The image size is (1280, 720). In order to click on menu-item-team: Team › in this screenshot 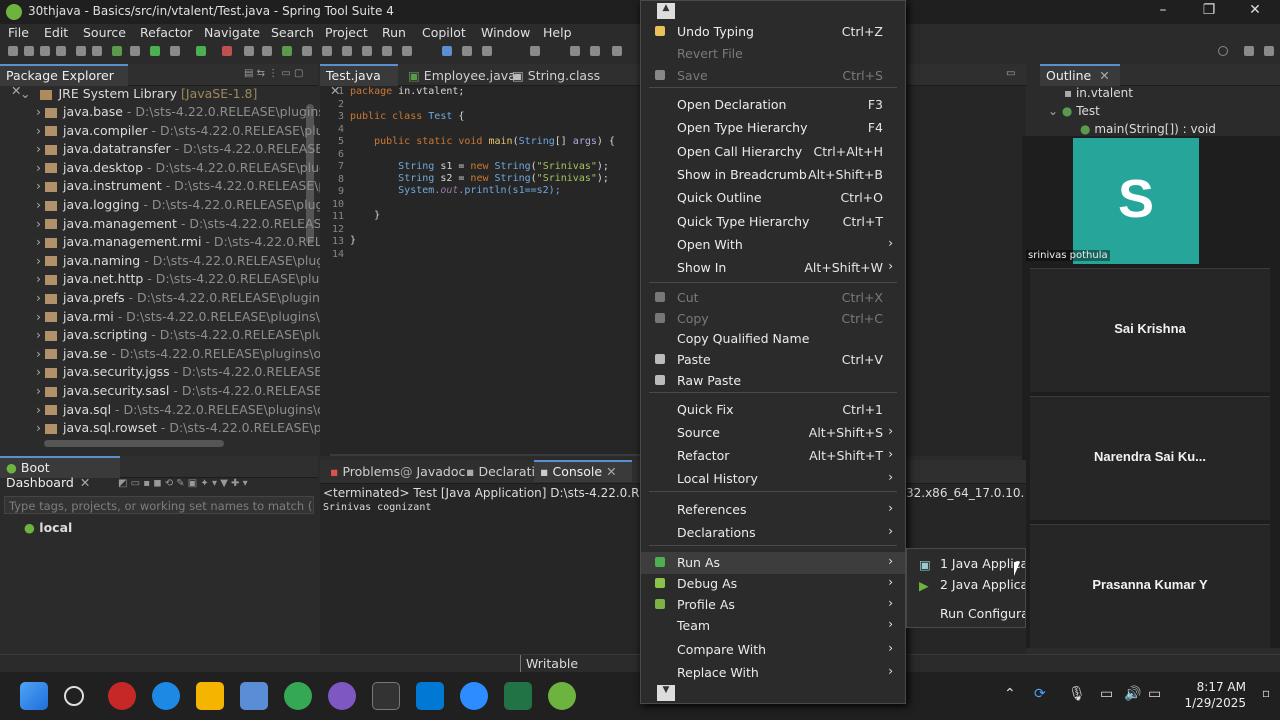, I will do `click(773, 626)`.